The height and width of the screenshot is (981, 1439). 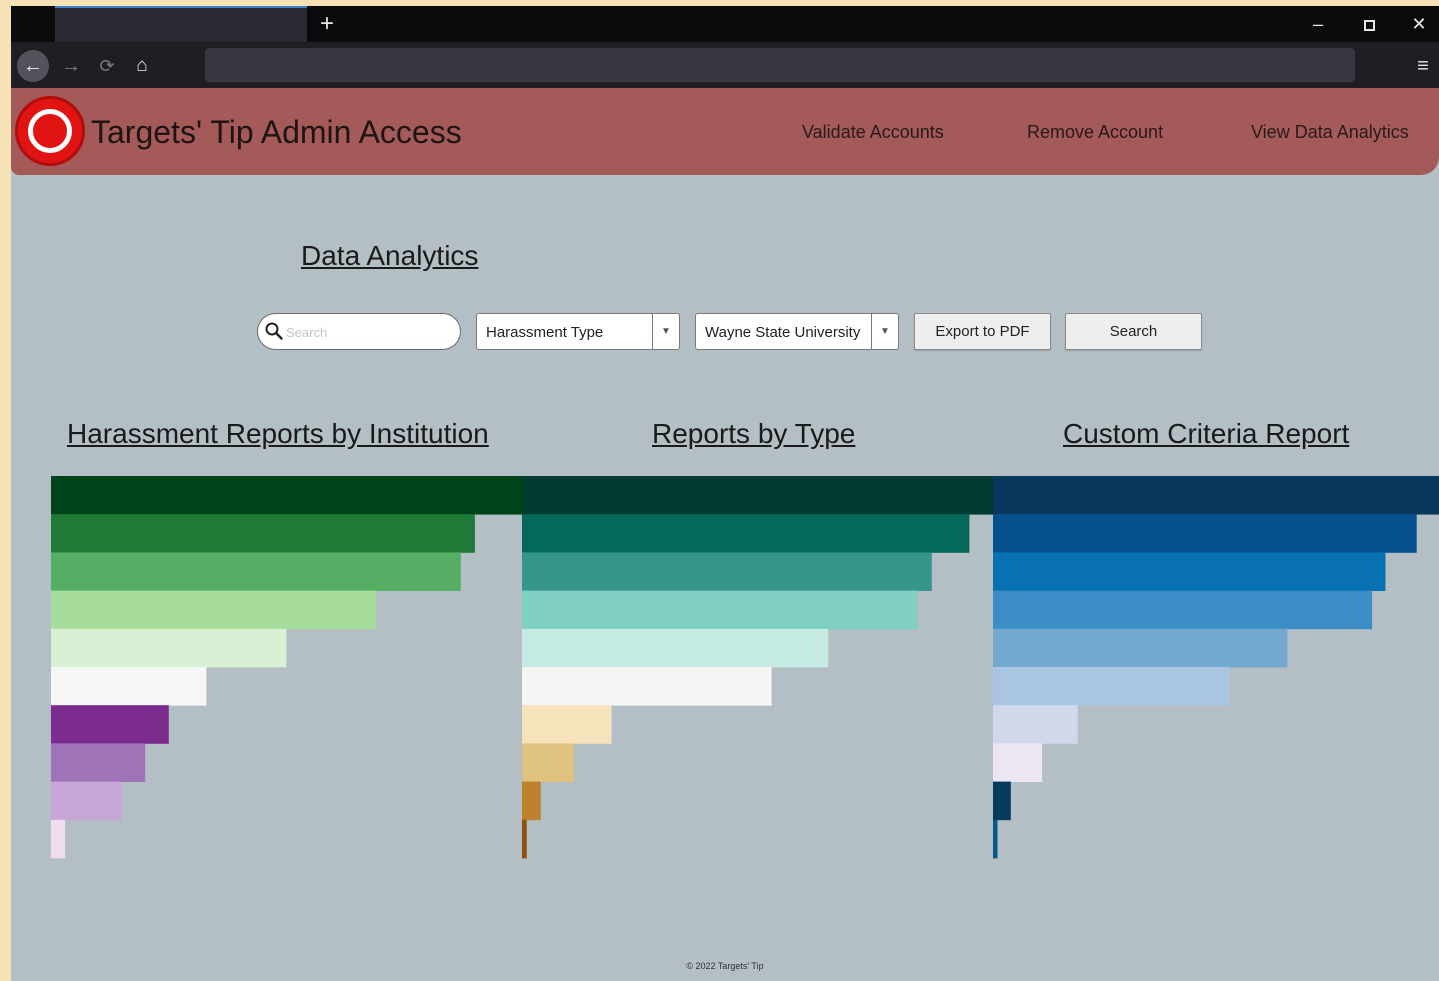 I want to click on harassment-type-select: Harassment Type ▼, so click(x=578, y=331).